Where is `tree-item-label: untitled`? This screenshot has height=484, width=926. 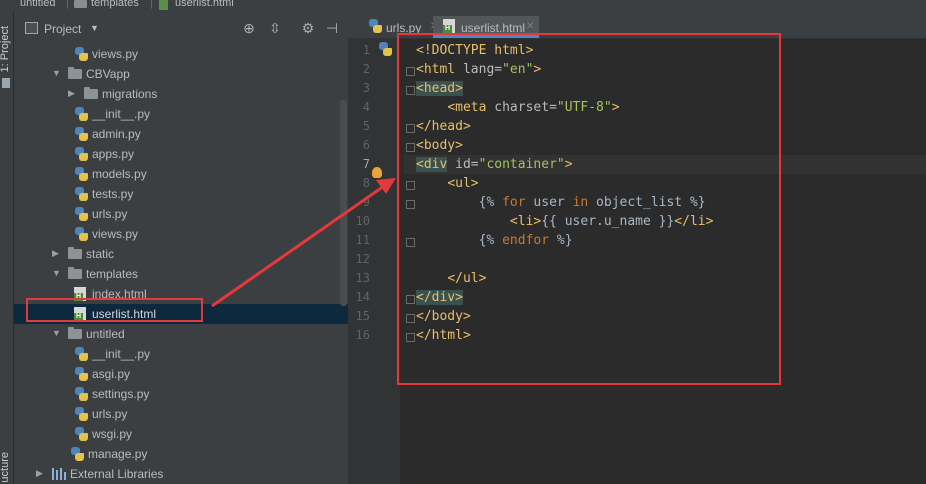 tree-item-label: untitled is located at coordinates (105, 334).